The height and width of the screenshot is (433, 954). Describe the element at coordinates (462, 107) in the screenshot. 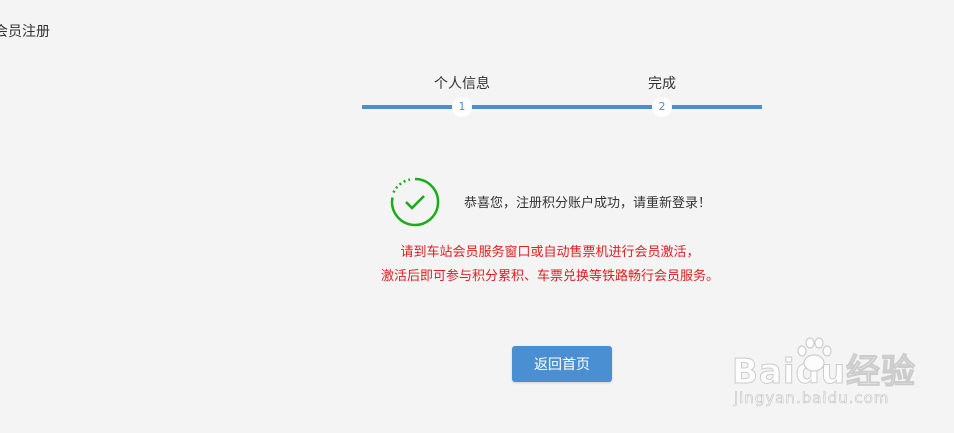

I see `step-1-number: 1` at that location.